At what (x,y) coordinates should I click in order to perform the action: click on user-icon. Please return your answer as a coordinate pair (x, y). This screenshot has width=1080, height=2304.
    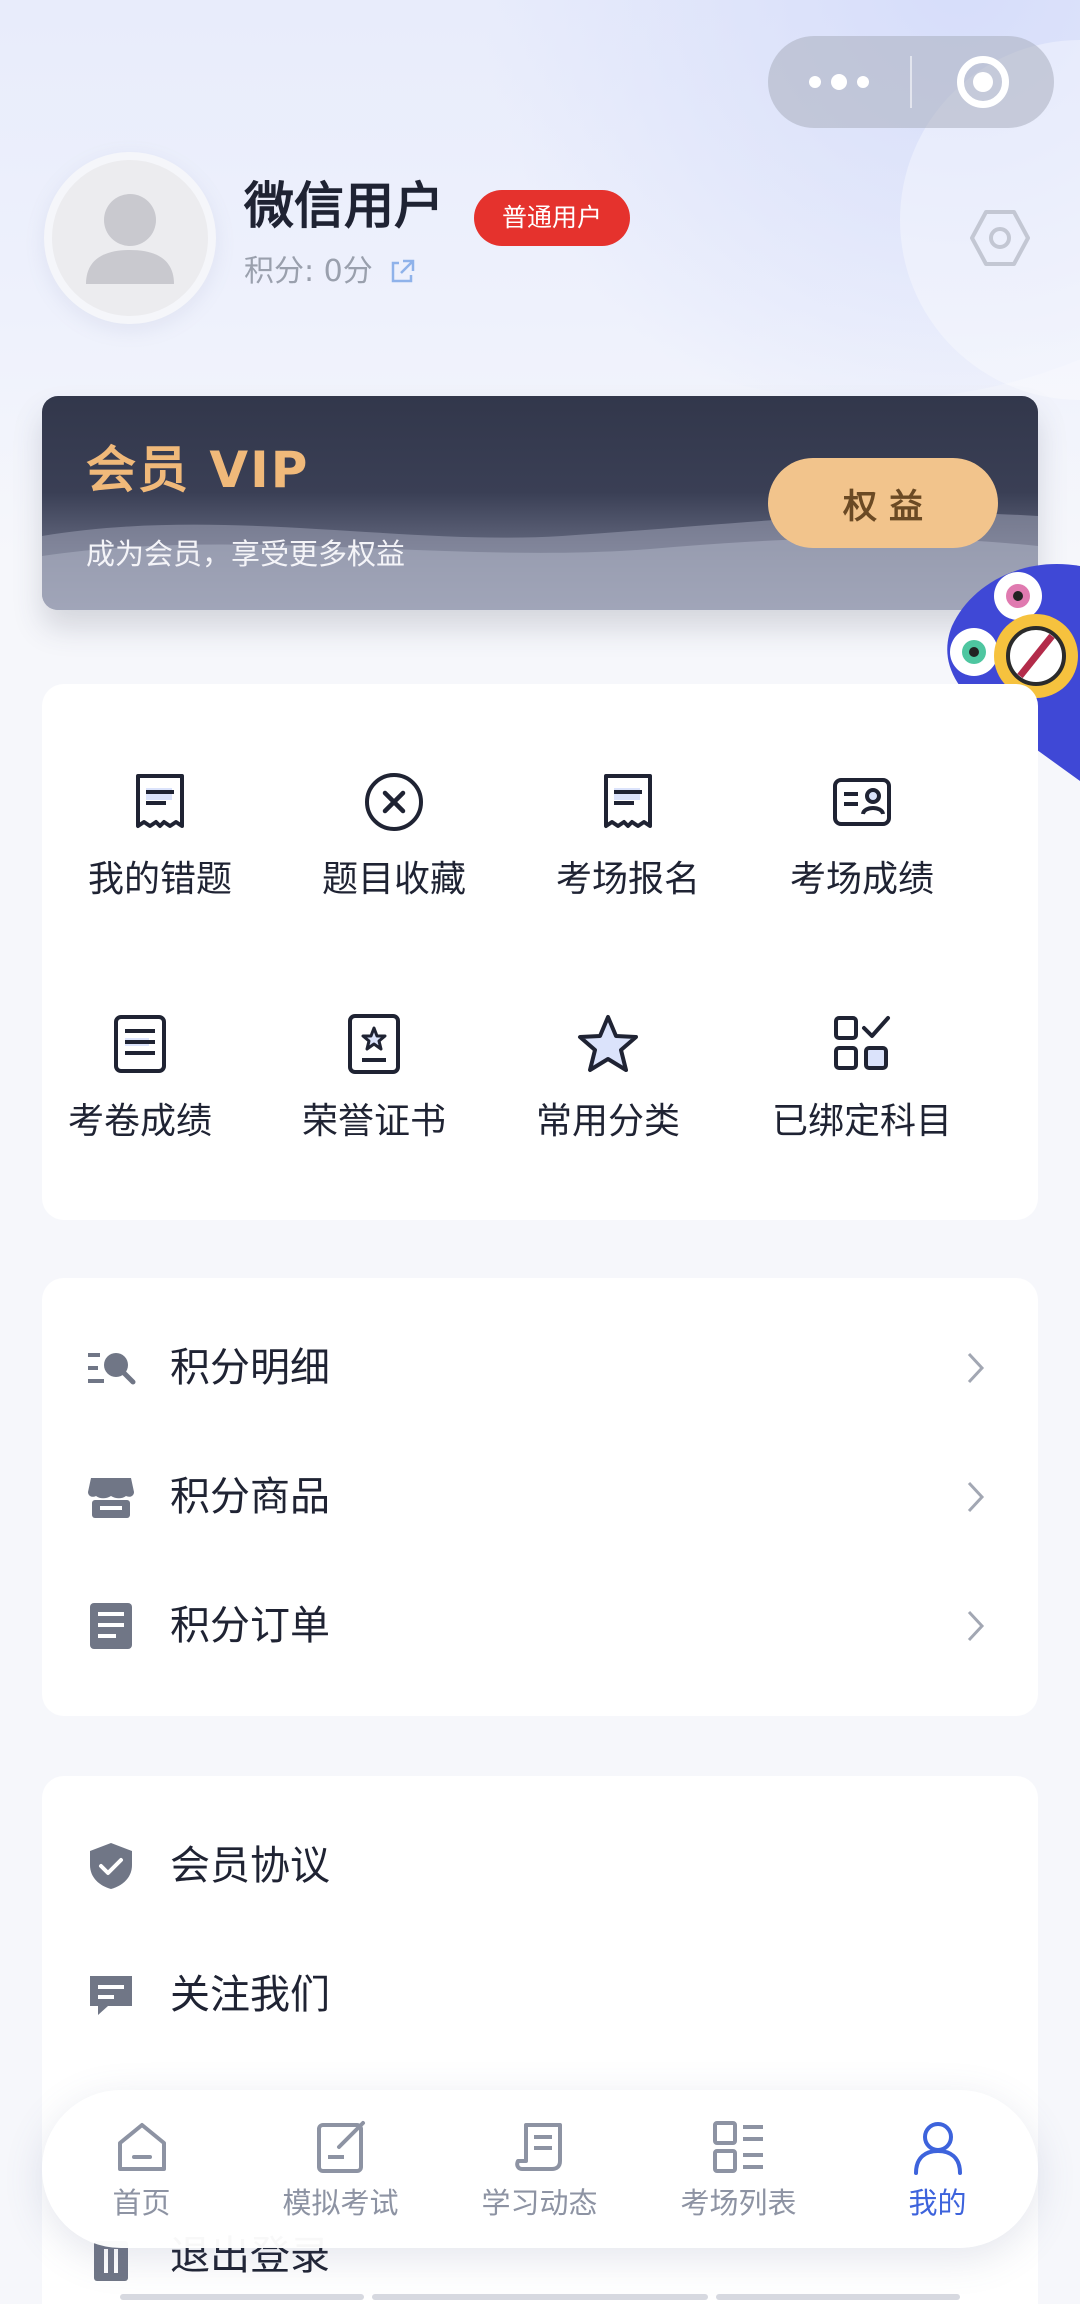
    Looking at the image, I should click on (937, 2148).